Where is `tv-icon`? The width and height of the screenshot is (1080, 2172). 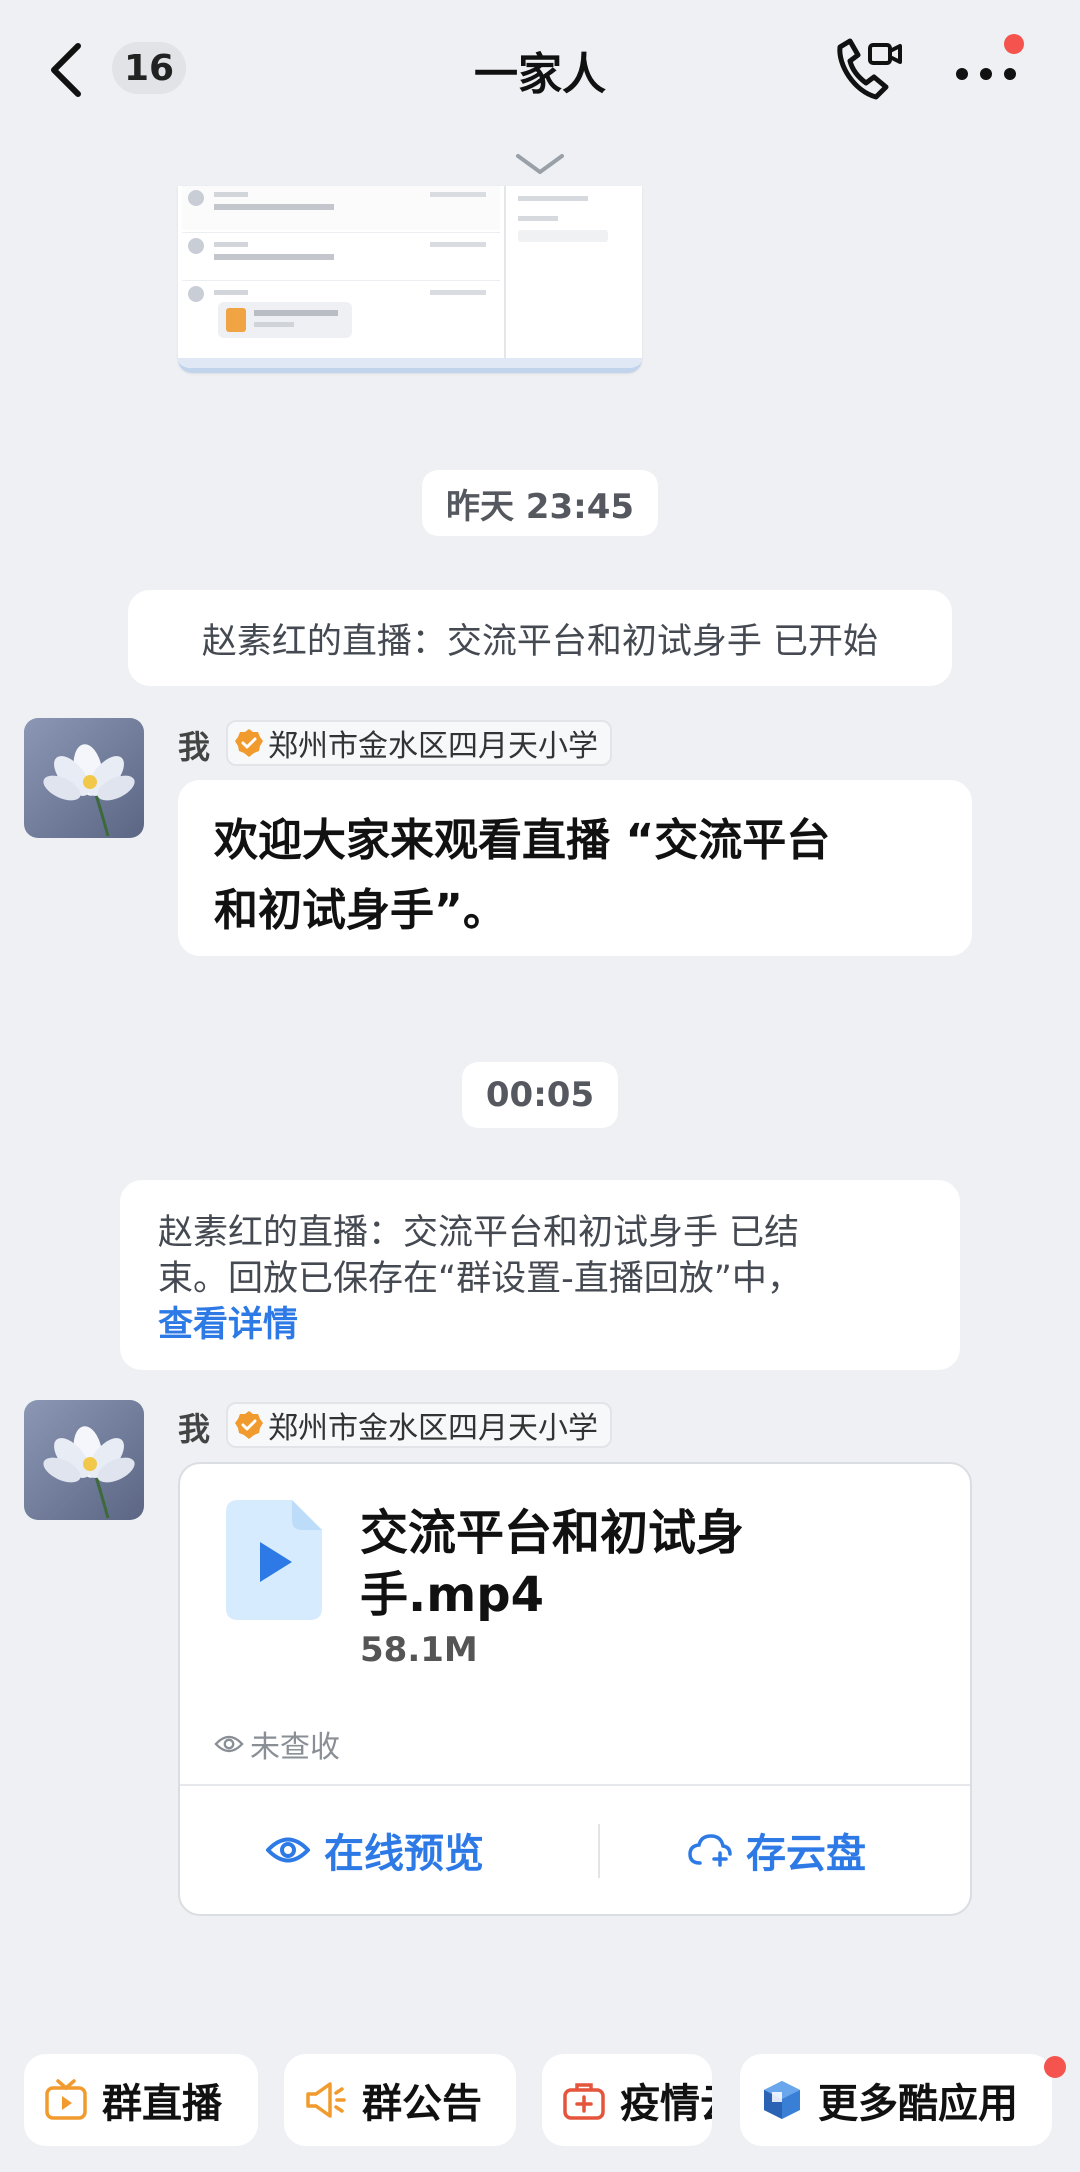
tv-icon is located at coordinates (66, 2099).